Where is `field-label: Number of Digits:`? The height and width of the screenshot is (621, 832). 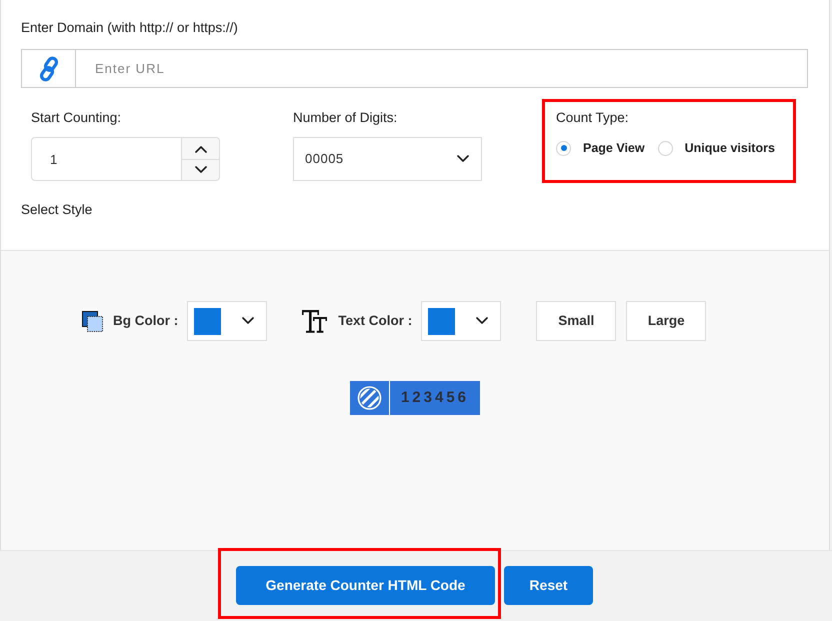
field-label: Number of Digits: is located at coordinates (345, 118).